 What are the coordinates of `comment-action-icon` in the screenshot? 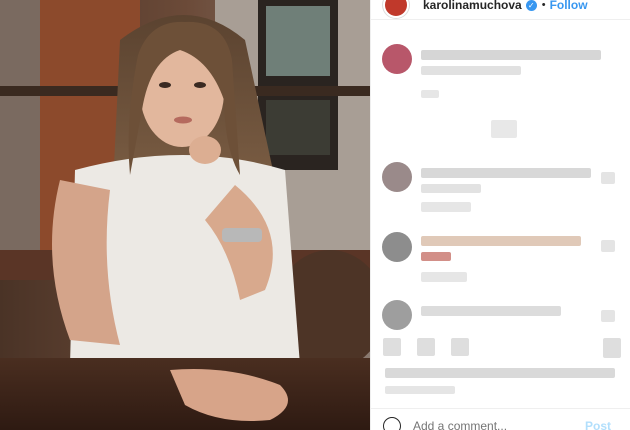 It's located at (426, 347).